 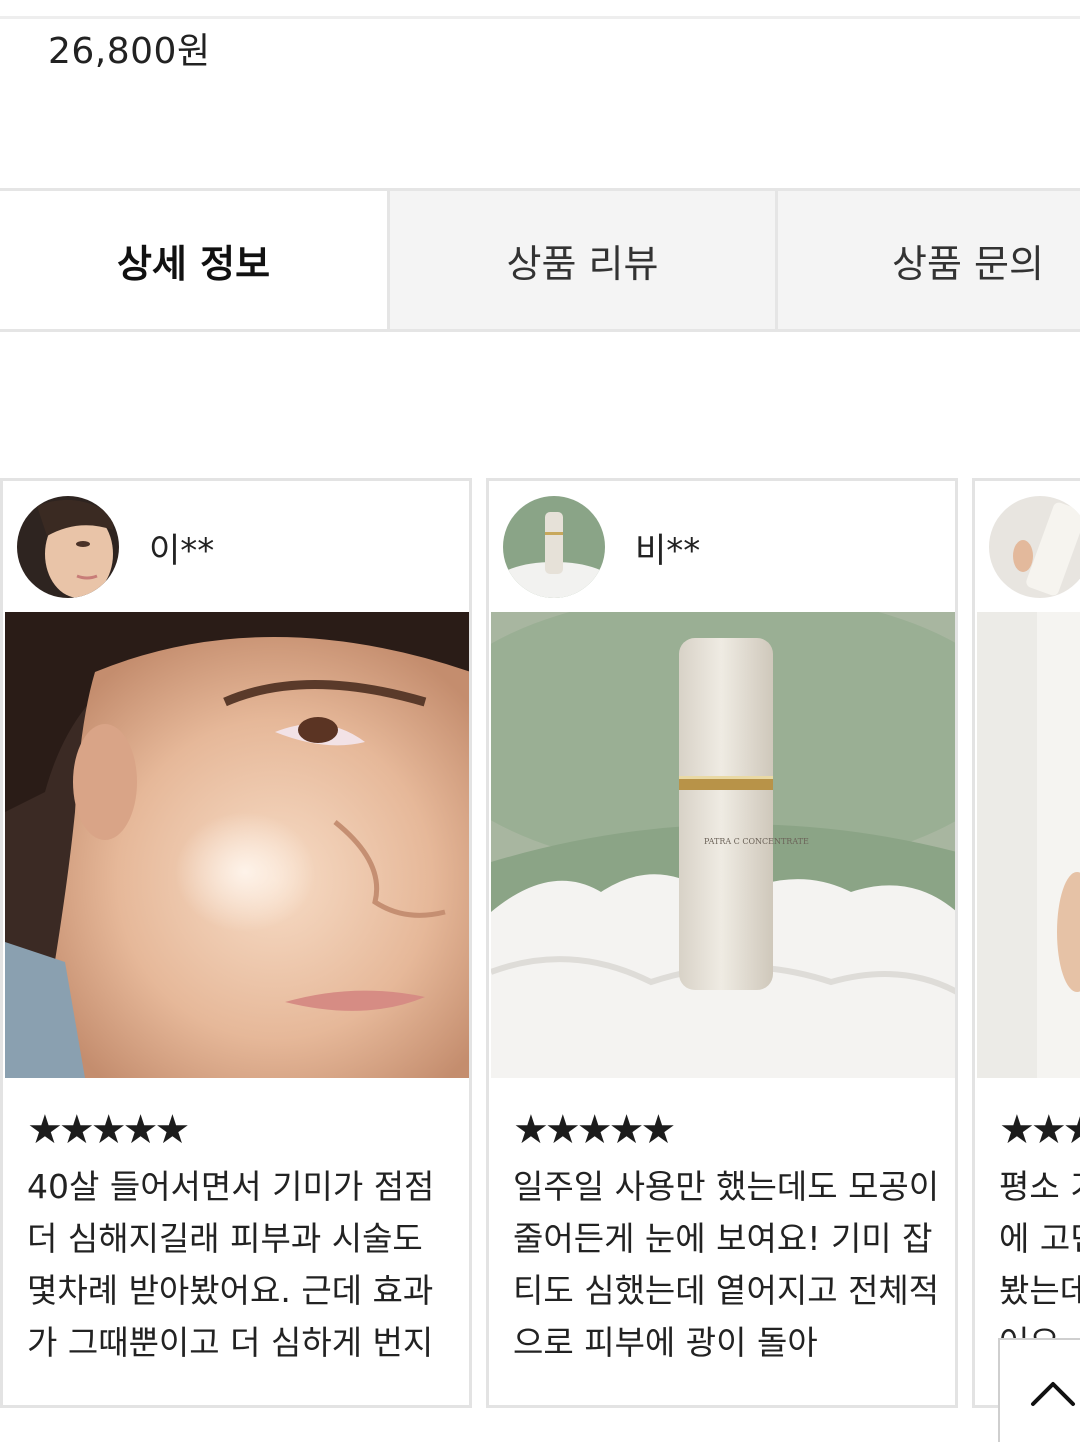 What do you see at coordinates (1053, 1394) in the screenshot?
I see `chevron-up-icon` at bounding box center [1053, 1394].